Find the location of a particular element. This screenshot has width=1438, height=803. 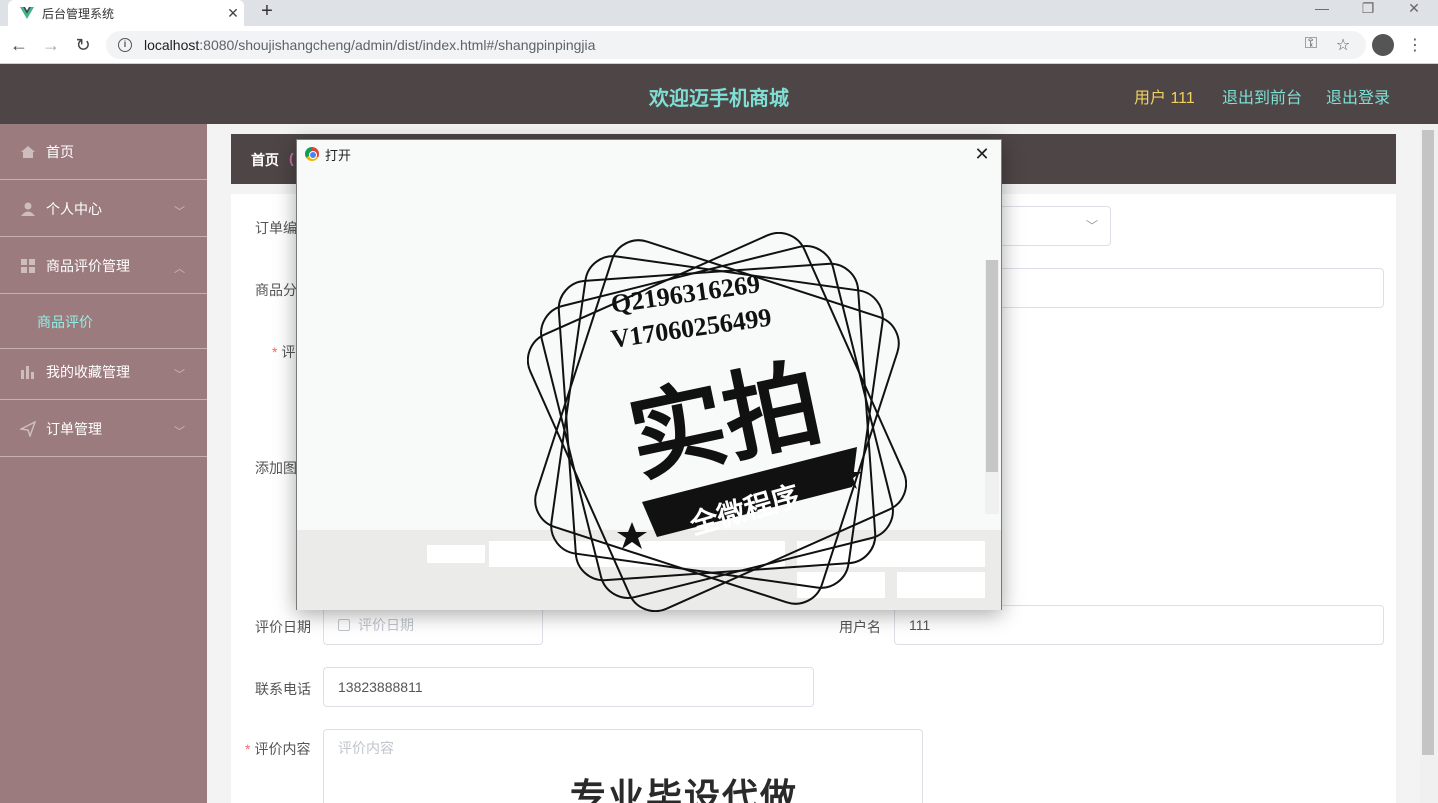

info-icon: i is located at coordinates (125, 45).